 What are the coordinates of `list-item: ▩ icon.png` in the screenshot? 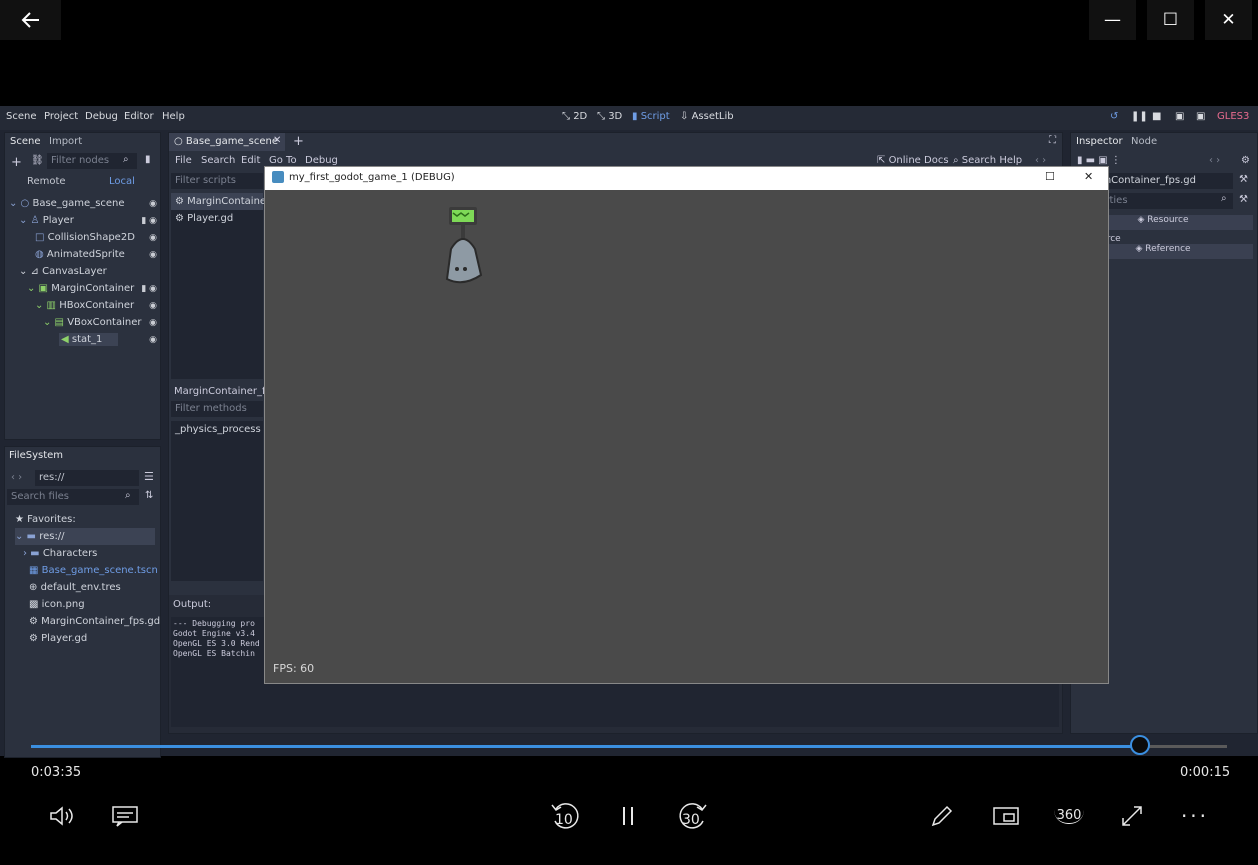 It's located at (85, 604).